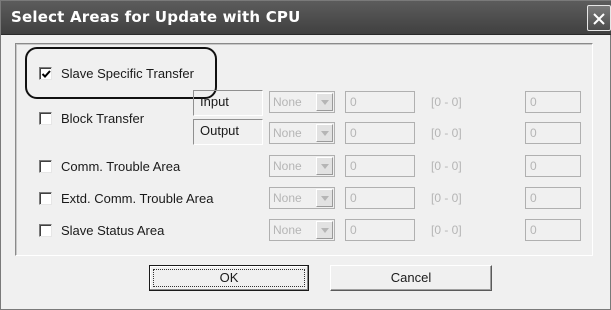 This screenshot has width=611, height=310. Describe the element at coordinates (156, 17) in the screenshot. I see `dialog-title: Select Areas for Update with CPU` at that location.